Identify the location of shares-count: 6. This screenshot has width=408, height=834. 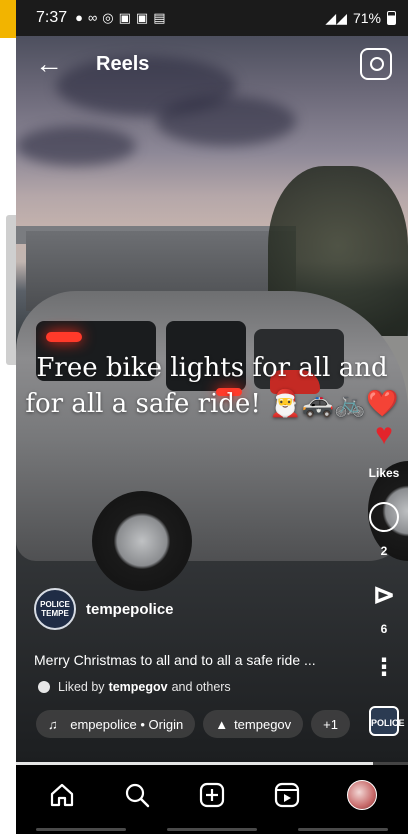
(384, 629).